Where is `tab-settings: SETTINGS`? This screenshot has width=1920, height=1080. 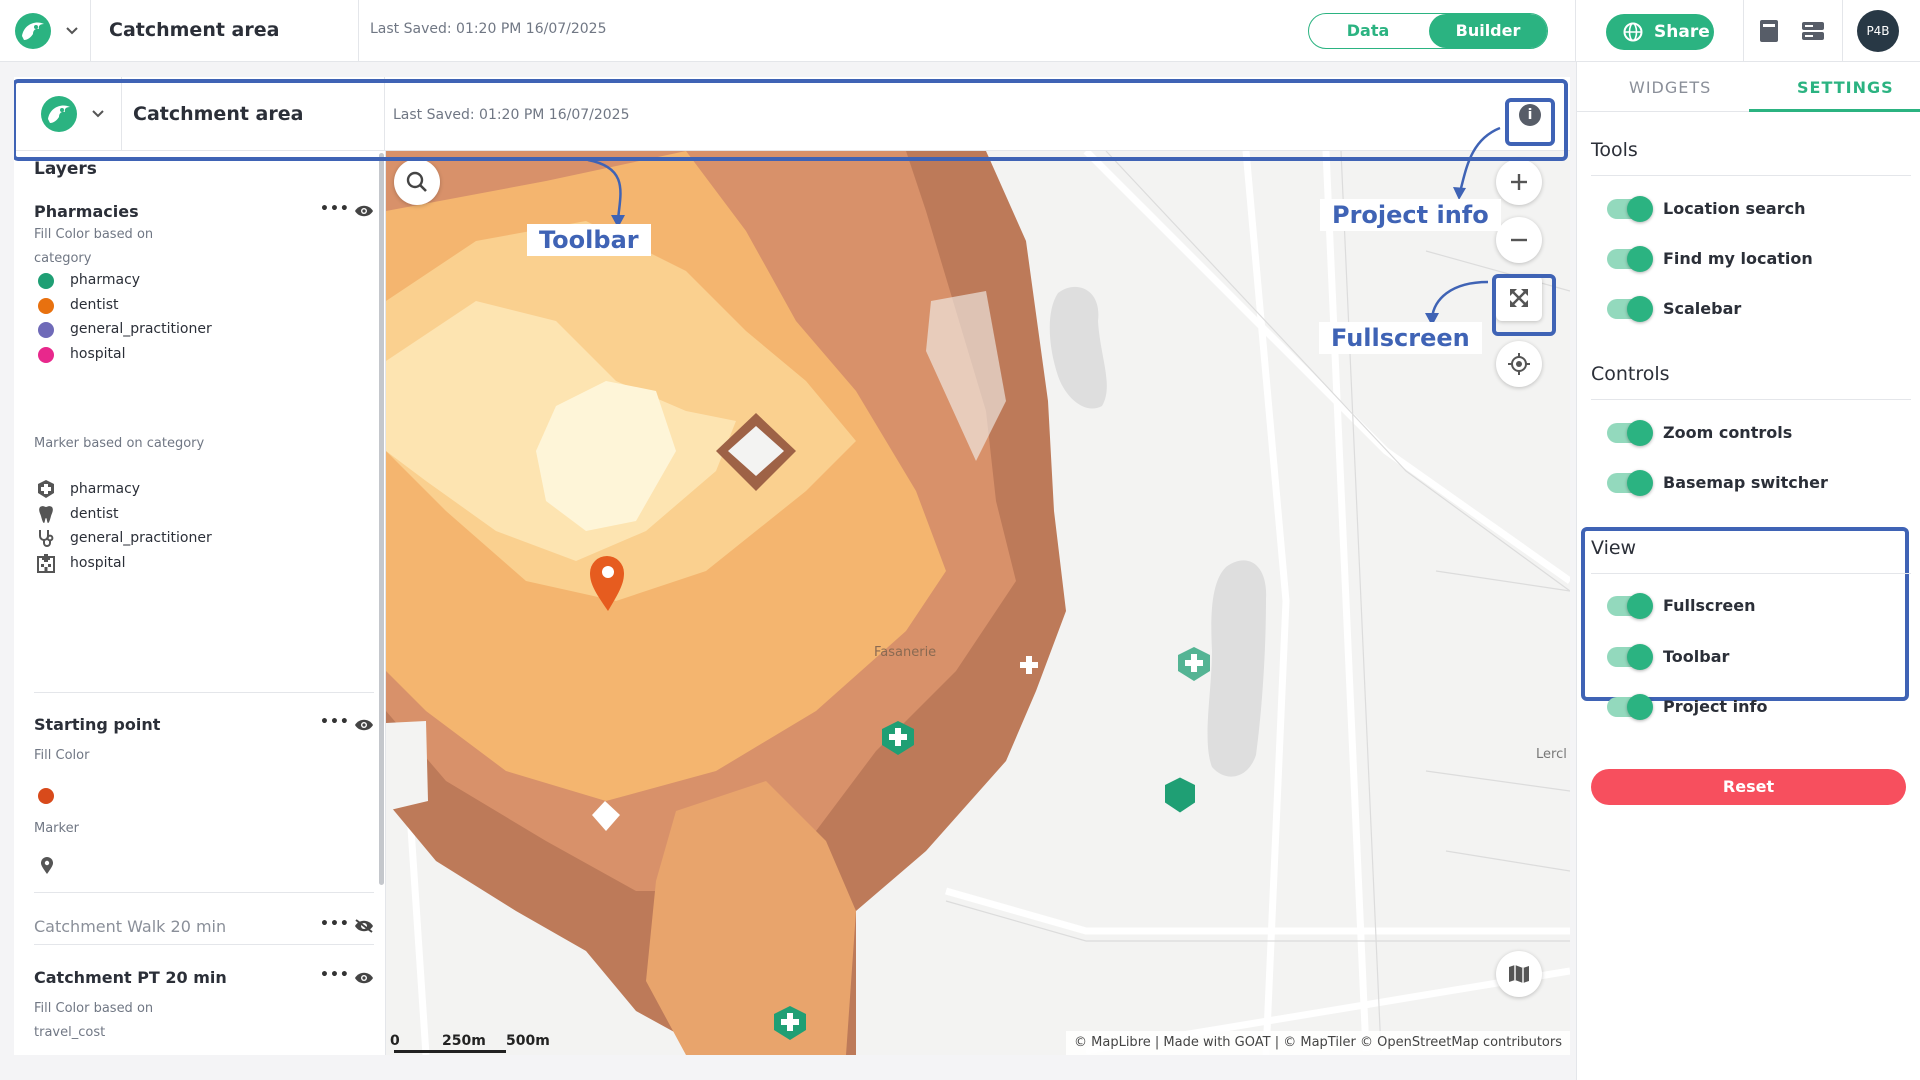 tab-settings: SETTINGS is located at coordinates (1845, 87).